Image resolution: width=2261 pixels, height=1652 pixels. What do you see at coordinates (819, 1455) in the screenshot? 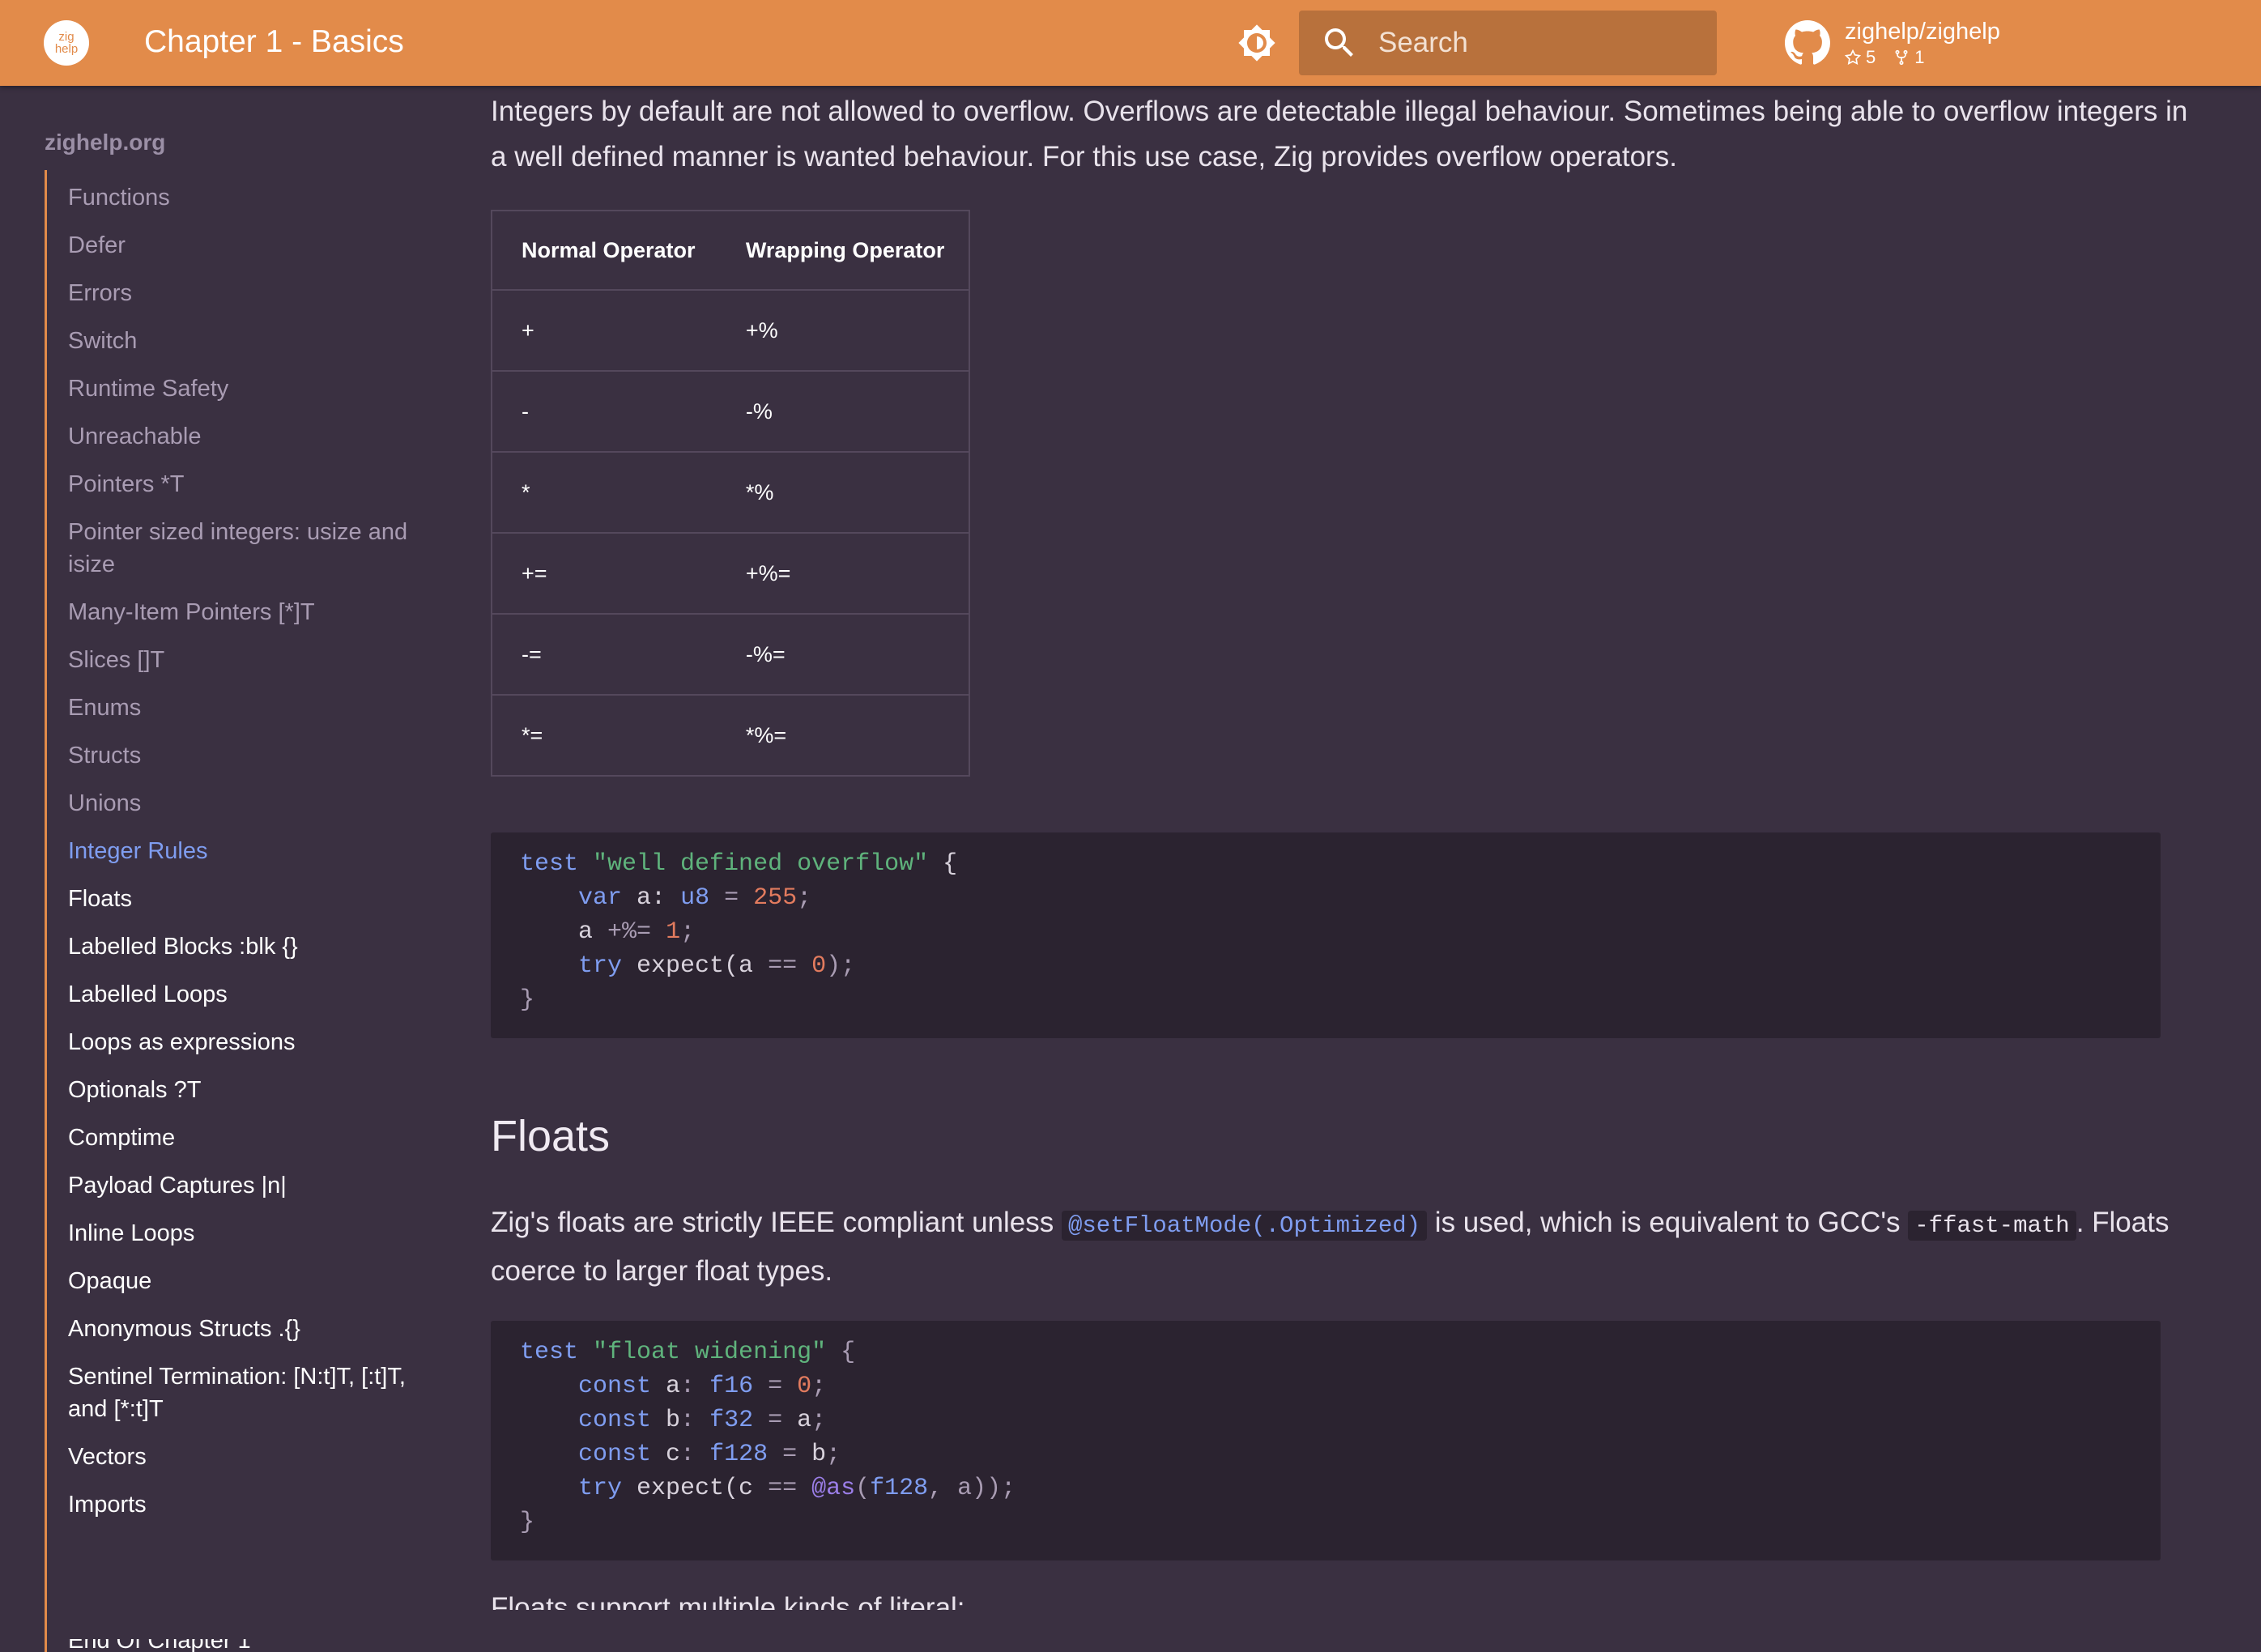
I see `code-text: b` at bounding box center [819, 1455].